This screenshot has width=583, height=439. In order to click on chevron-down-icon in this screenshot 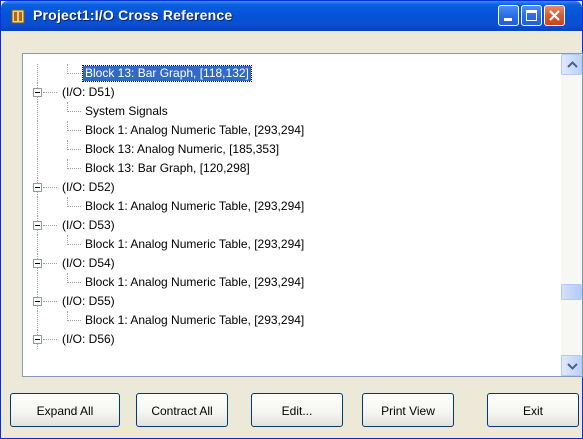, I will do `click(572, 366)`.